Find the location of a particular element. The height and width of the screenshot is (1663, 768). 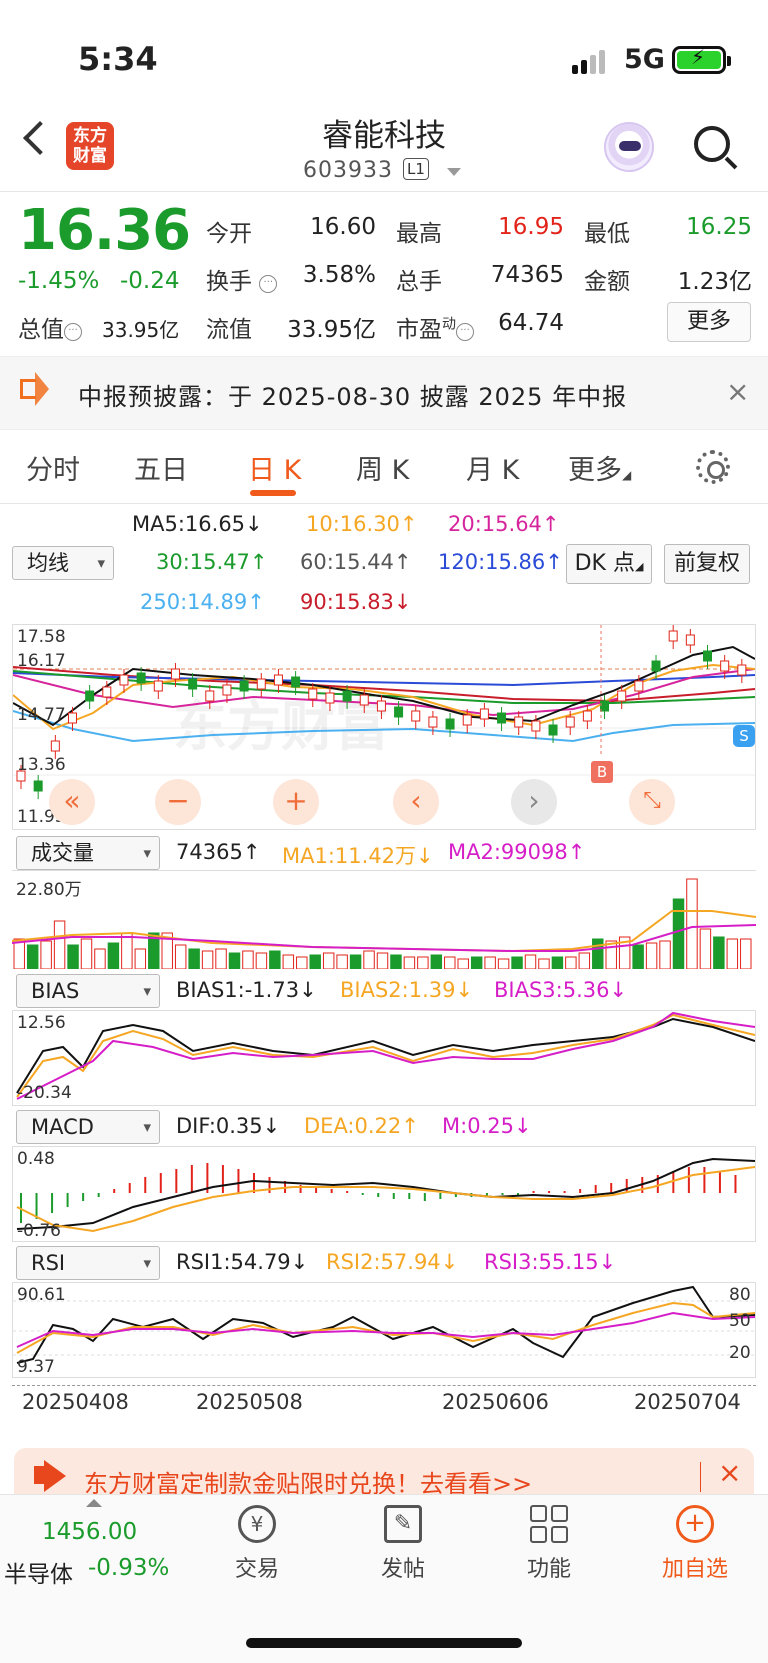

search-icon is located at coordinates (712, 144).